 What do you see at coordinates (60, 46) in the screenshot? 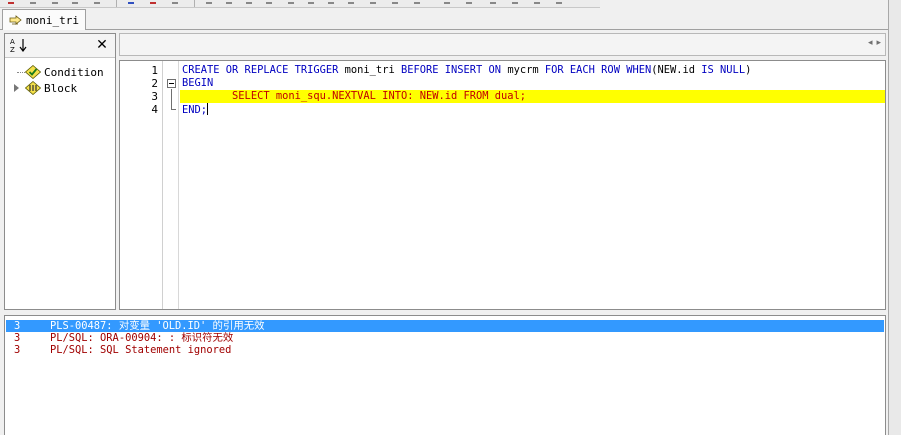
I see `outline-toolbar: A Z ✕` at bounding box center [60, 46].